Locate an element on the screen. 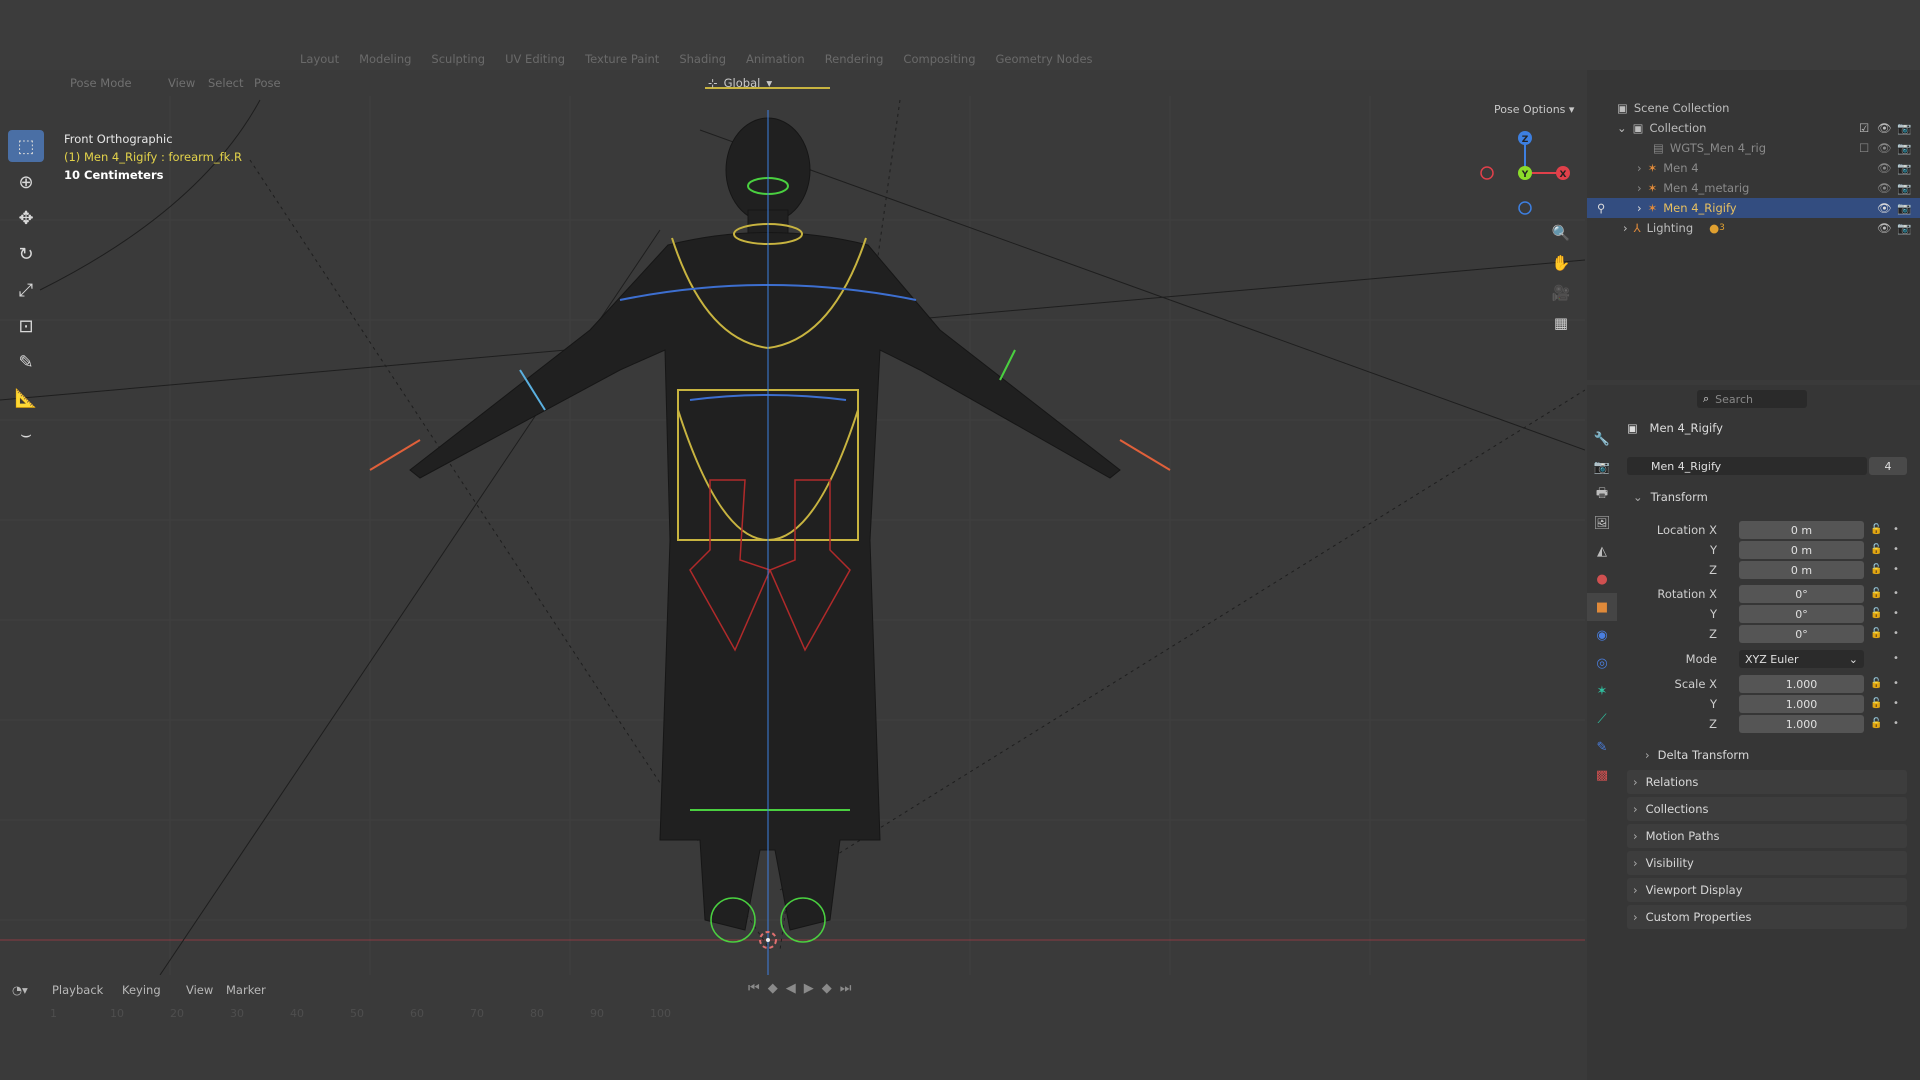  rotate-tool: ↻ is located at coordinates (26, 254).